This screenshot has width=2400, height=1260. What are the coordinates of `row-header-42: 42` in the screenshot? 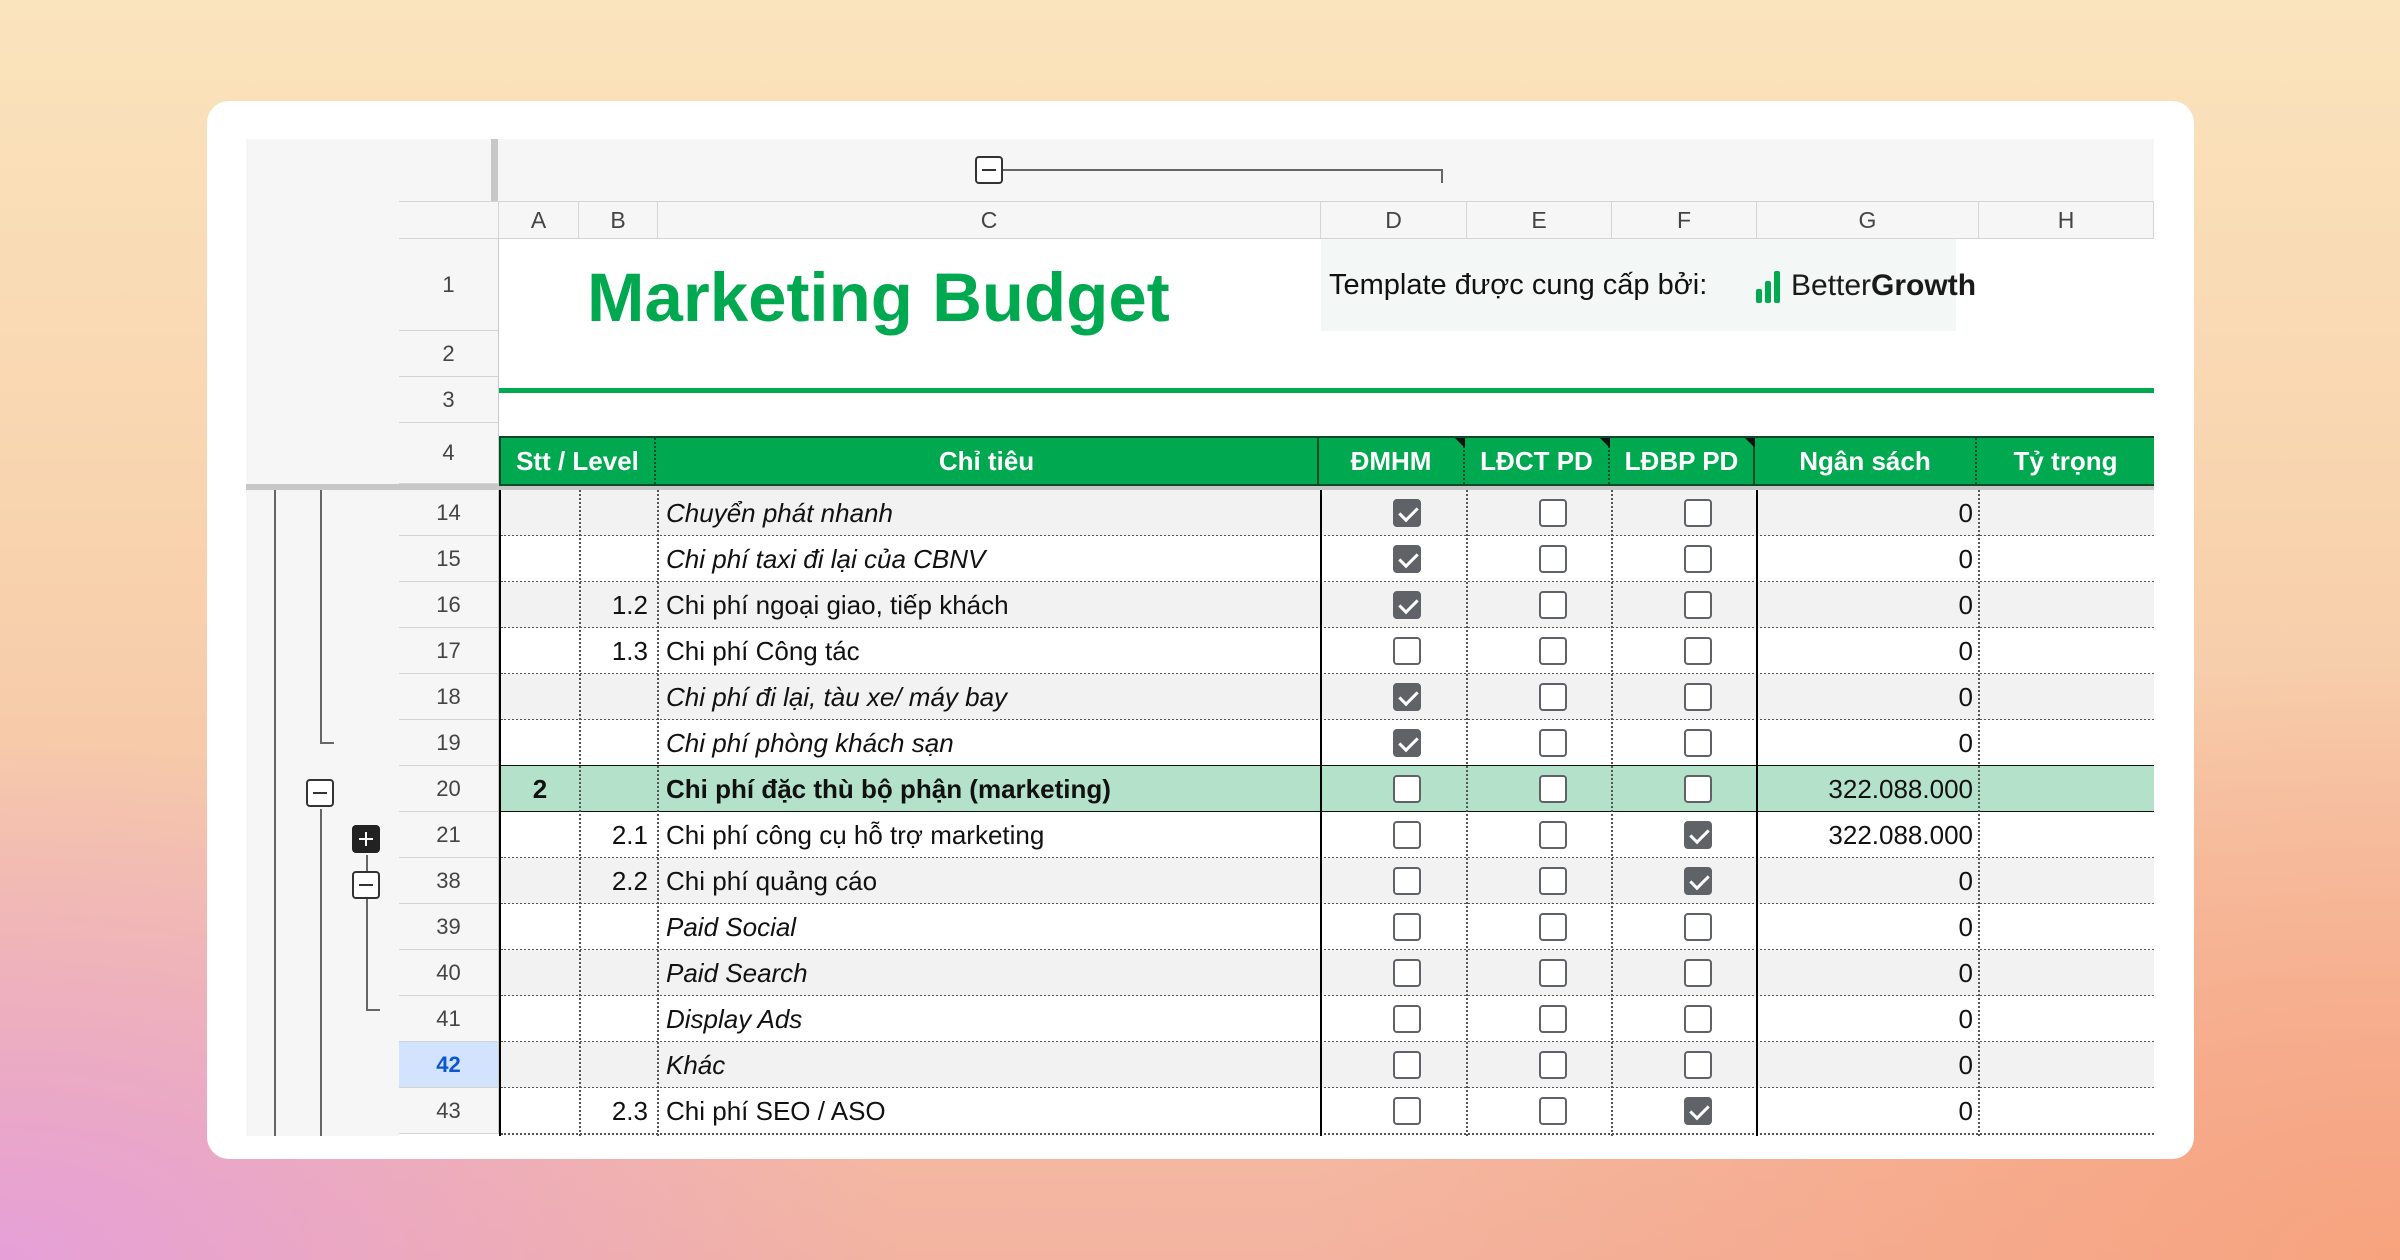 It's located at (449, 1065).